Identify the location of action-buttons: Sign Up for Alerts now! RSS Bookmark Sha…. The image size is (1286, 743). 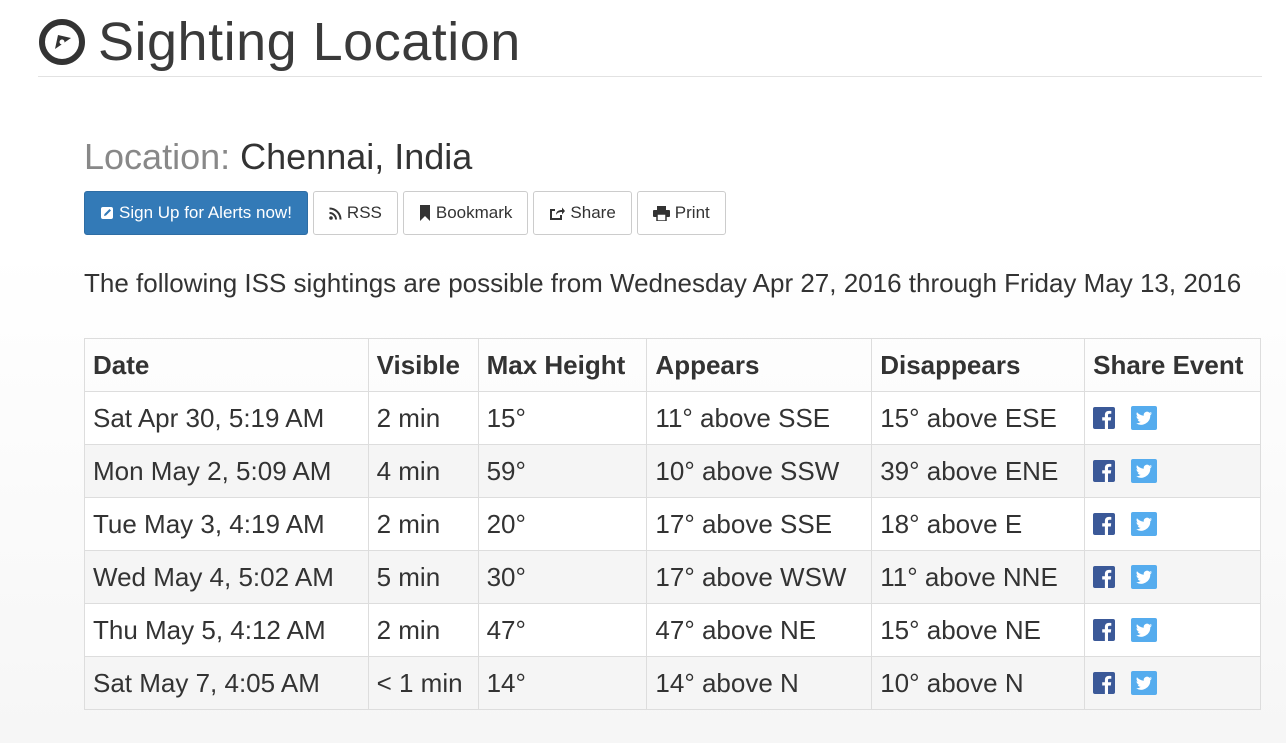
(405, 213).